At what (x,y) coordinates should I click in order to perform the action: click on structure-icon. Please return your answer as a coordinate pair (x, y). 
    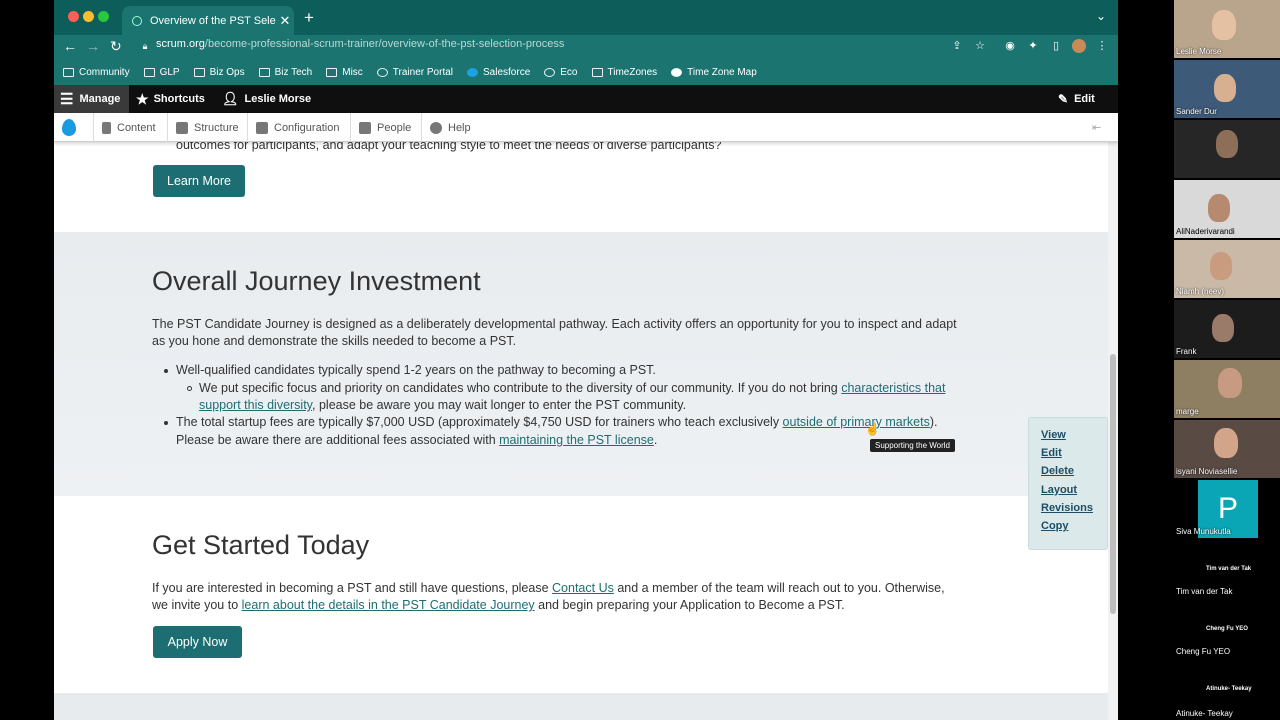
    Looking at the image, I should click on (182, 127).